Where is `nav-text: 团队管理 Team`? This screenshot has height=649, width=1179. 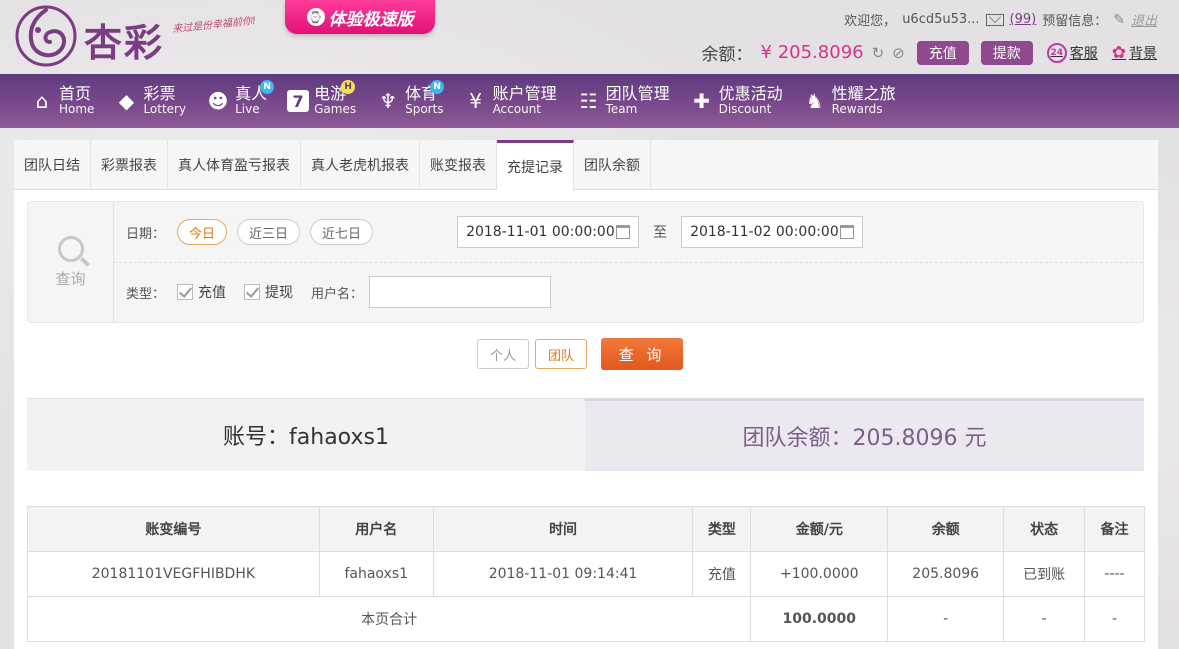 nav-text: 团队管理 Team is located at coordinates (637, 100).